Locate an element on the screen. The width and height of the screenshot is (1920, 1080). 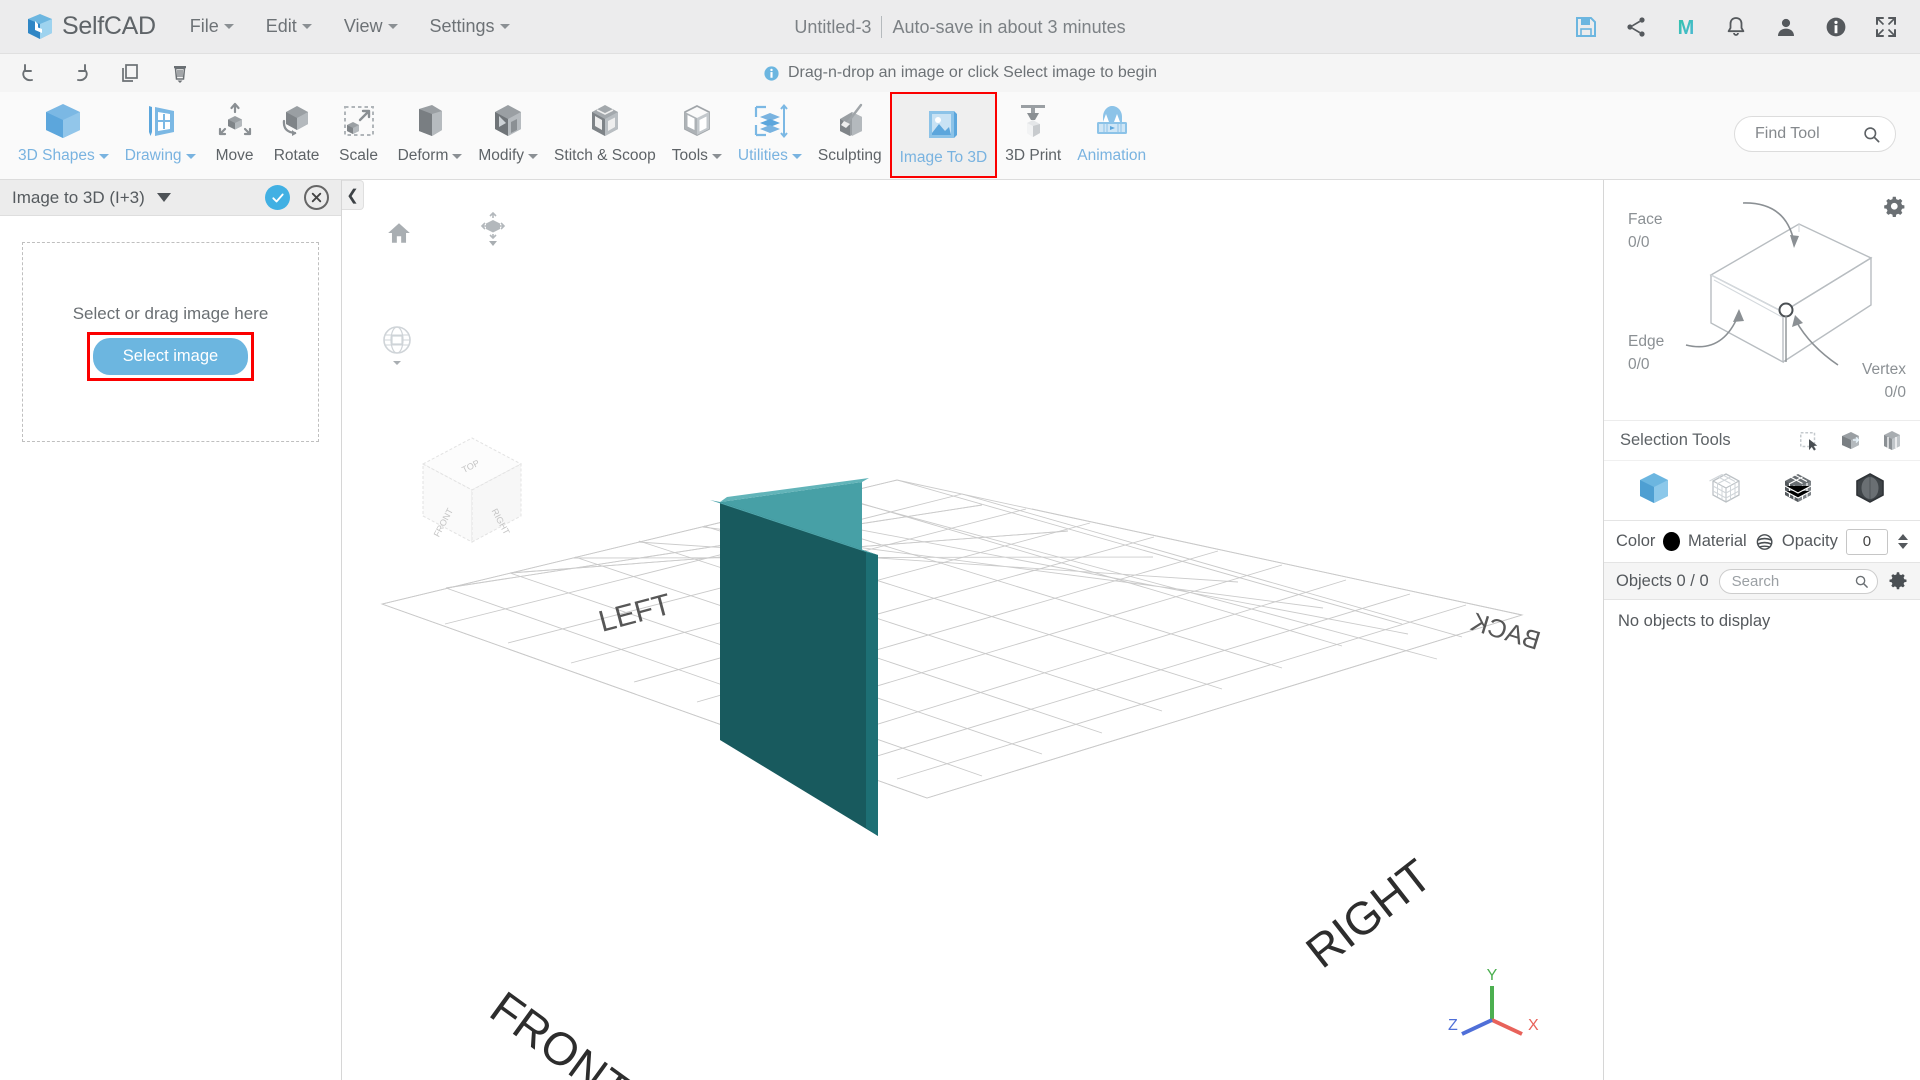
svg-text: M is located at coordinates (1686, 28).